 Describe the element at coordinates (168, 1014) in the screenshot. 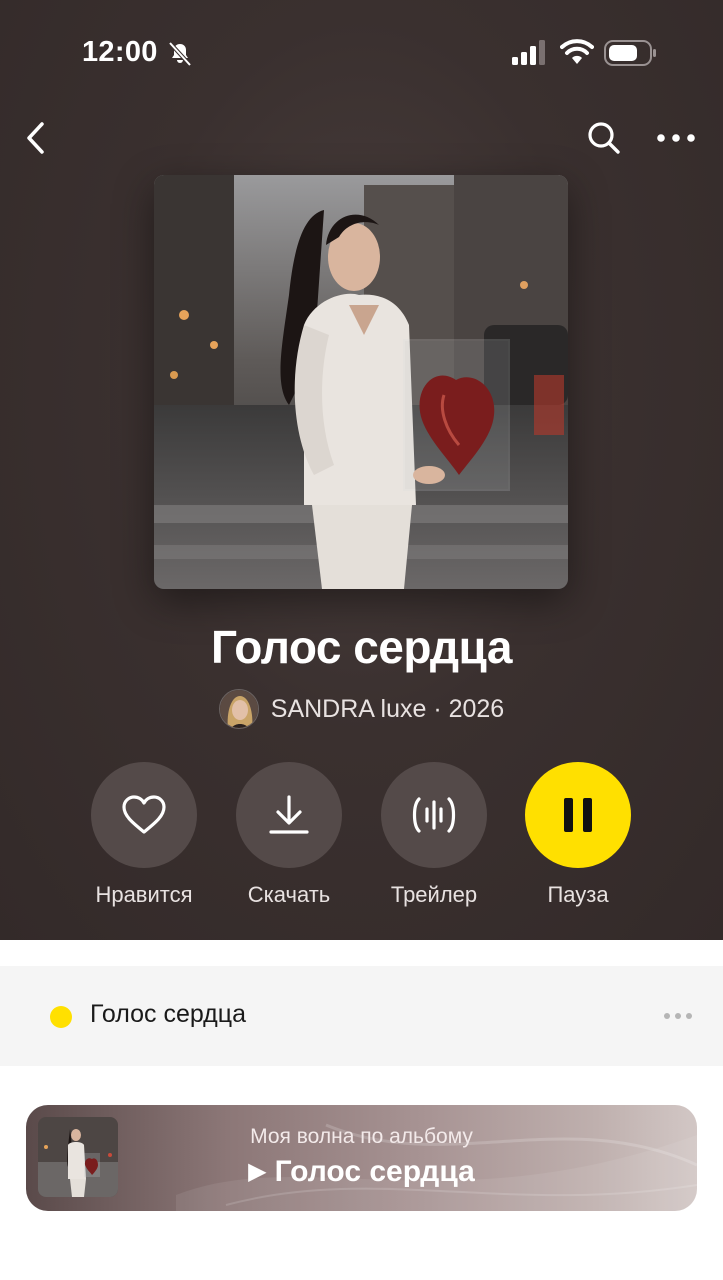

I see `track-title: Голос сердца` at that location.